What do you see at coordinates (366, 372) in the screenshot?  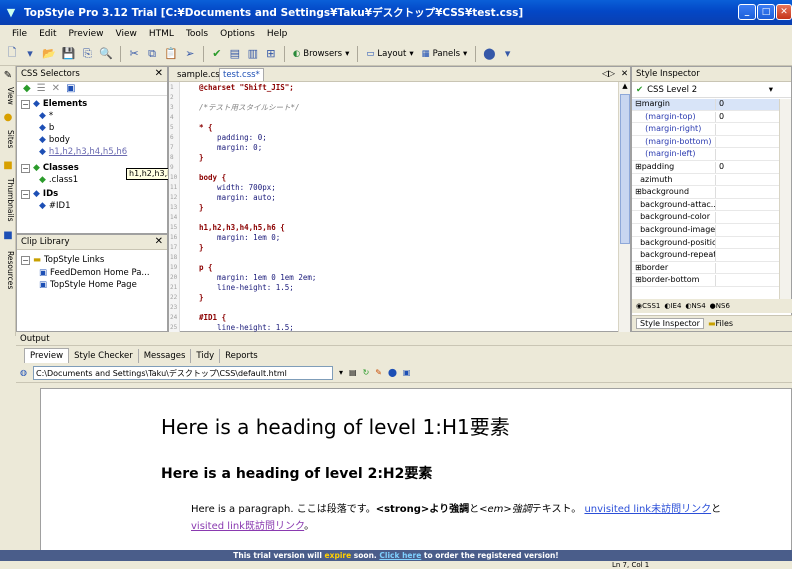 I see `refresh-icon: ↻` at bounding box center [366, 372].